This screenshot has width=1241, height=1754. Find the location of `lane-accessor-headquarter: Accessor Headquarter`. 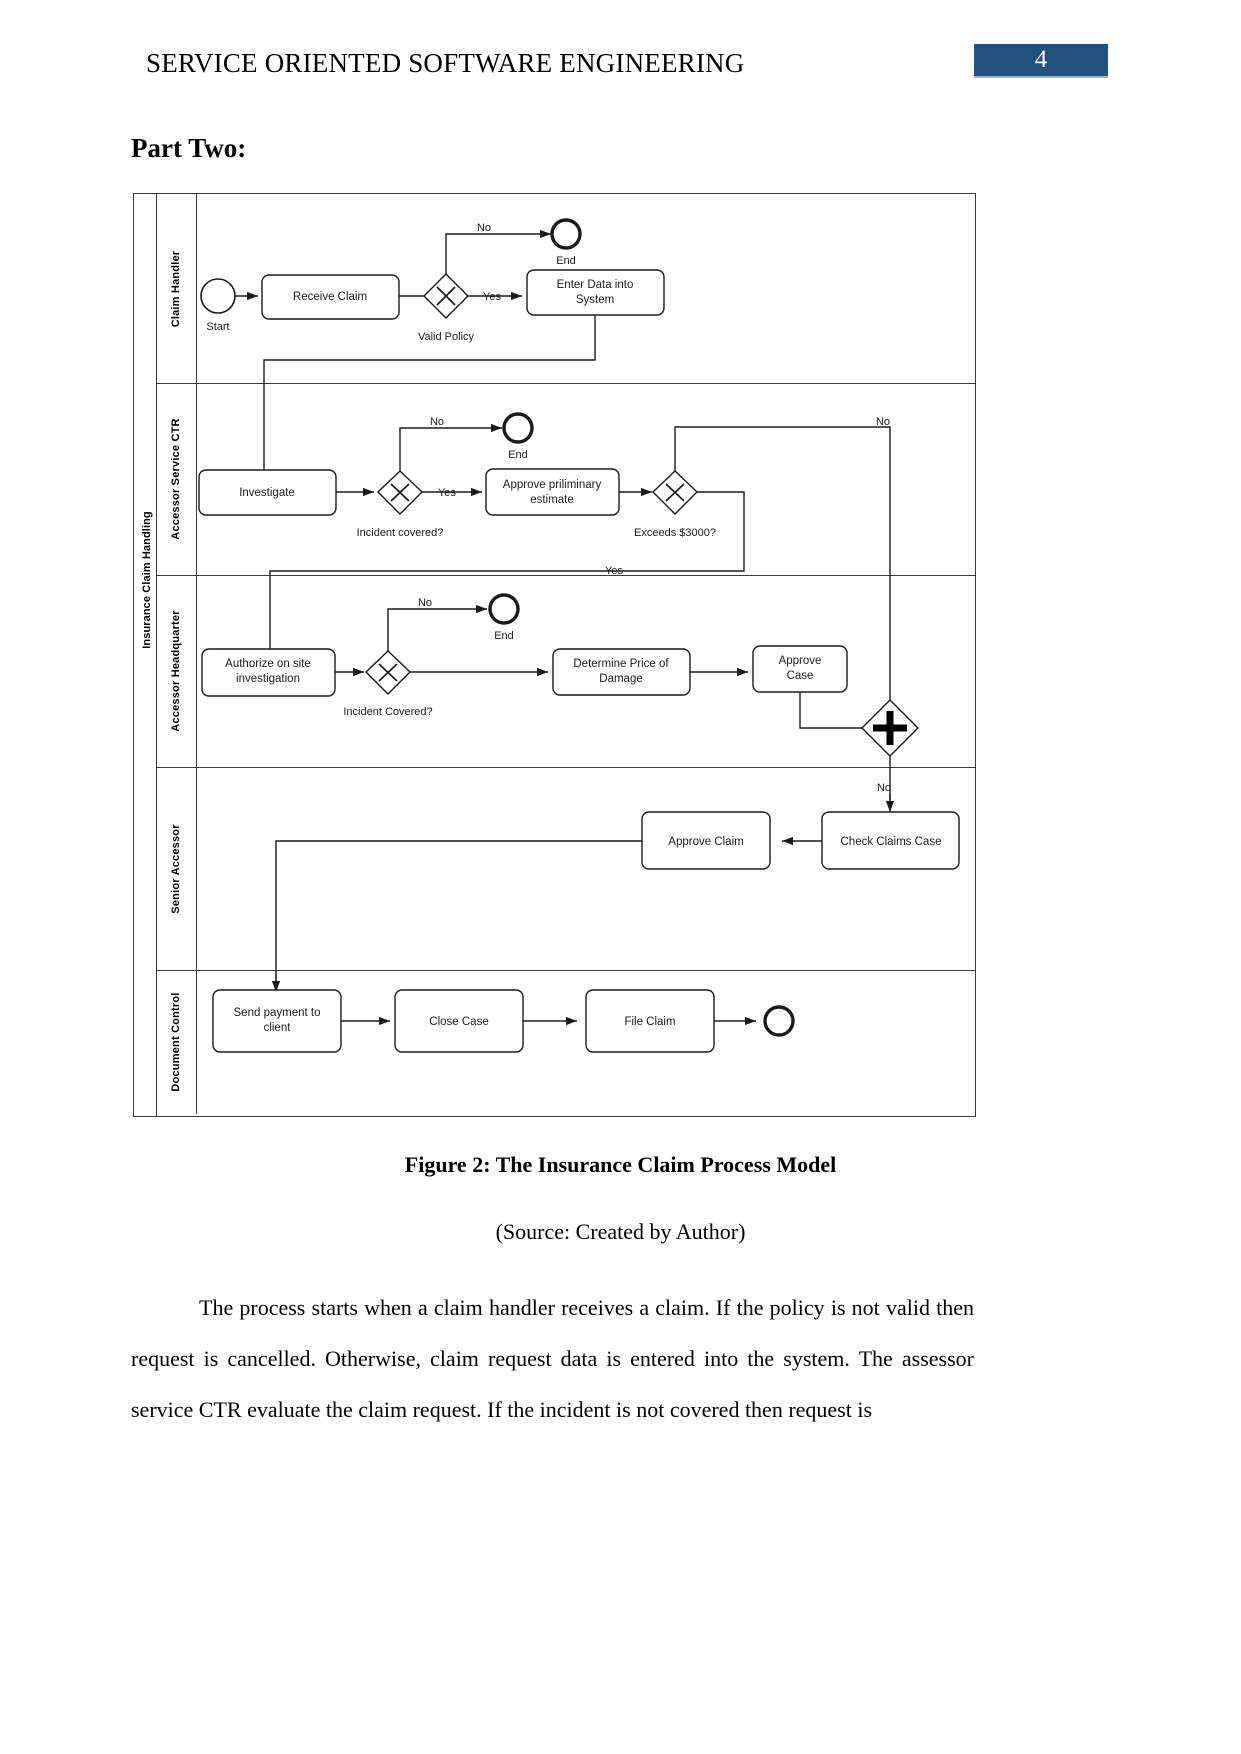

lane-accessor-headquarter: Accessor Headquarter is located at coordinates (565, 671).